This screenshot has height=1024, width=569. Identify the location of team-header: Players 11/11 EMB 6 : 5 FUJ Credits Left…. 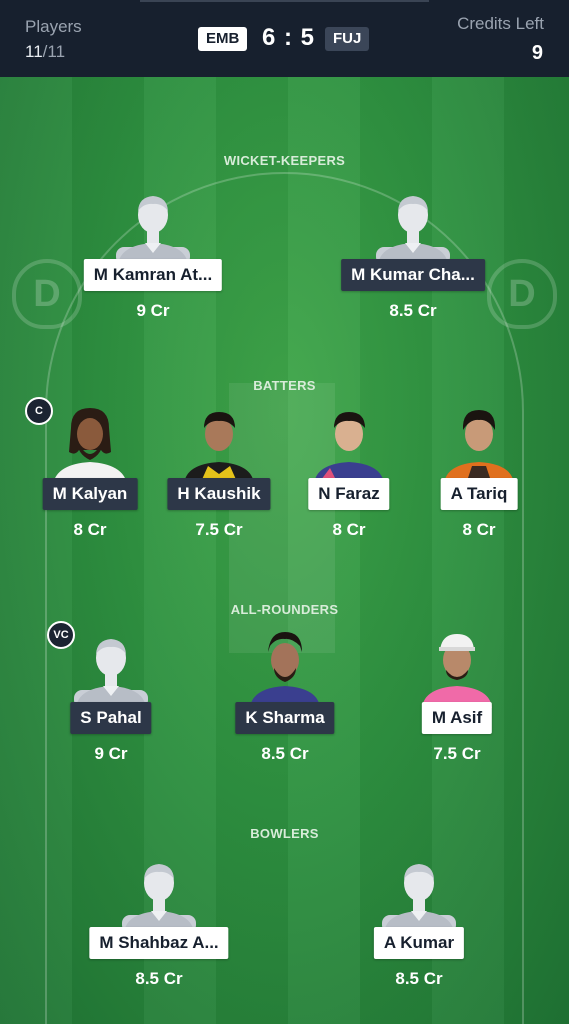
(284, 38).